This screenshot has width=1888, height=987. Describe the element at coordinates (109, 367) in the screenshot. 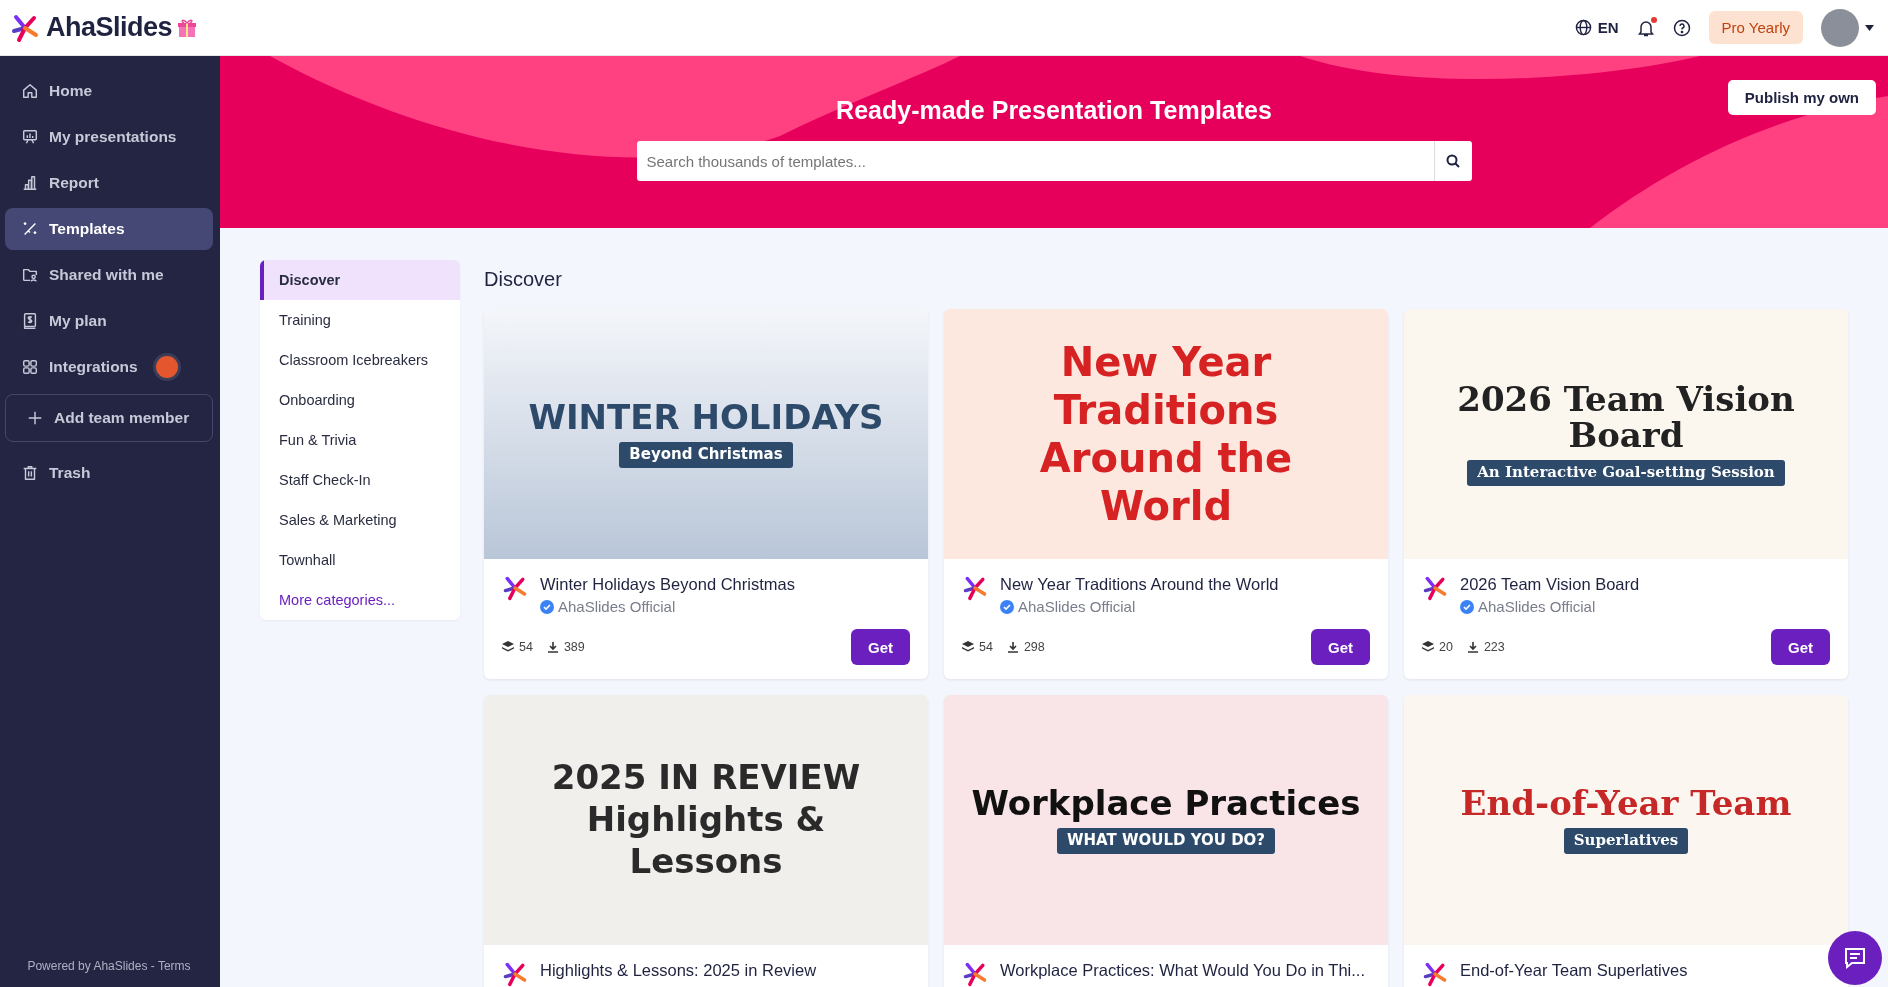

I see `sidebar-item: Integrations` at that location.